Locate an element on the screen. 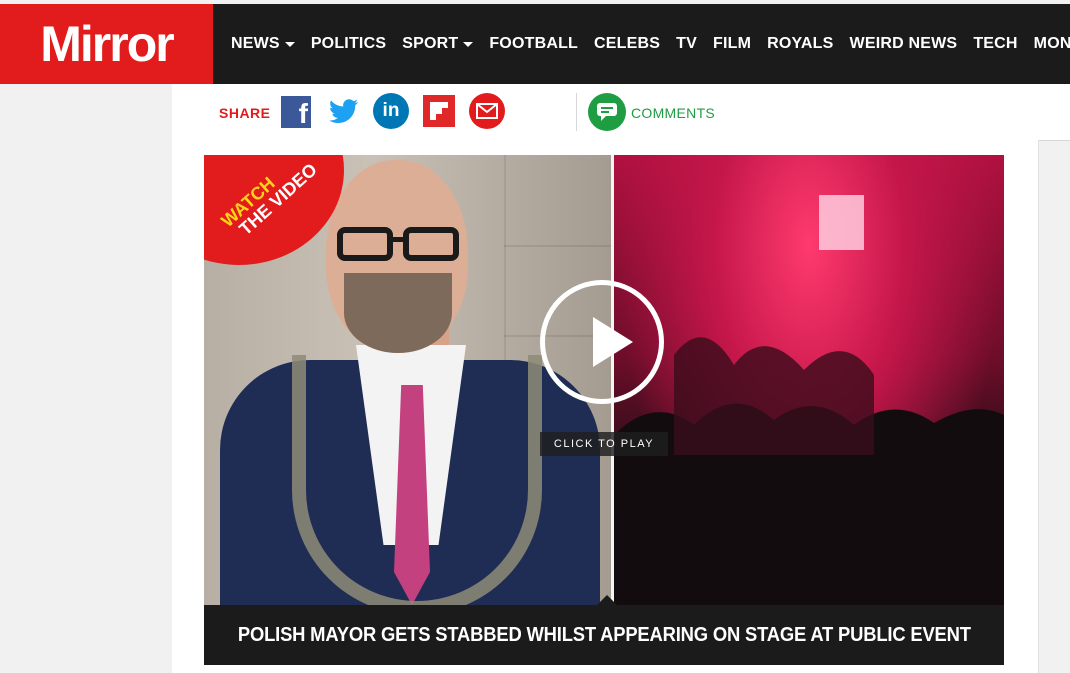  share-divider is located at coordinates (576, 112).